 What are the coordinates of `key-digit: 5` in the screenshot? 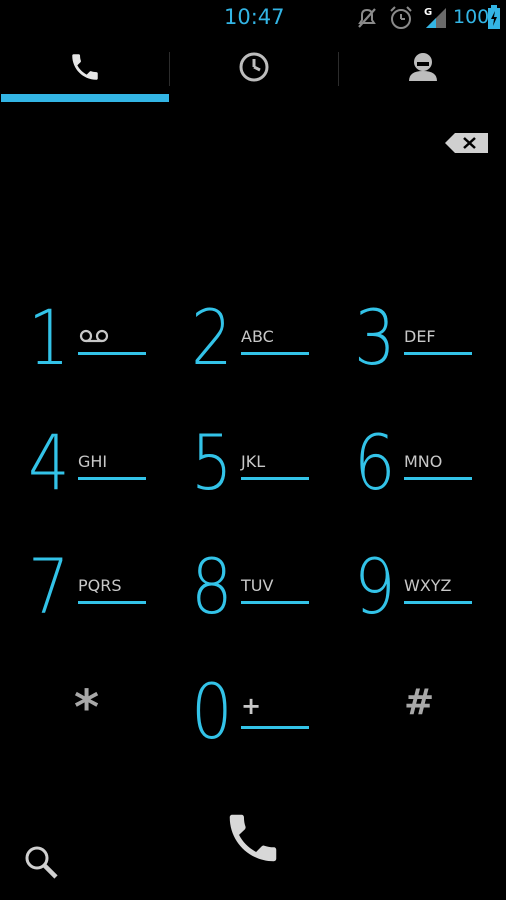 It's located at (212, 462).